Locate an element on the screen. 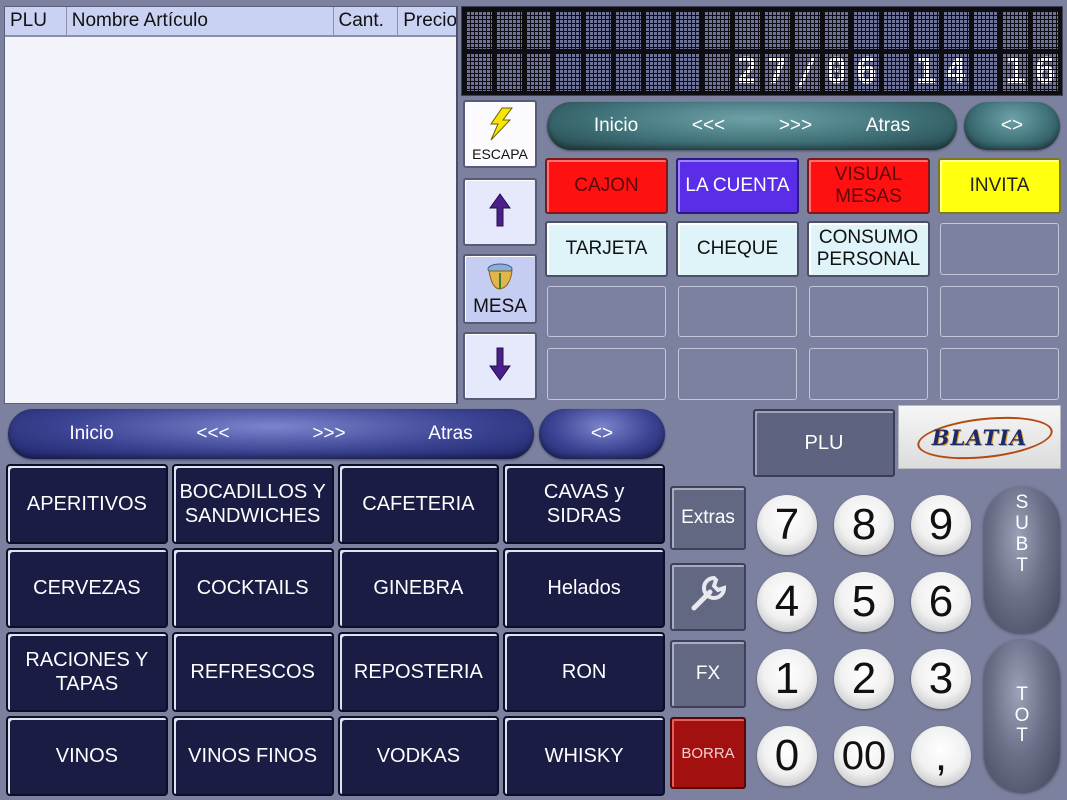 The image size is (1067, 800). function-button-visual-mesas: VISUAL MESAS is located at coordinates (868, 186).